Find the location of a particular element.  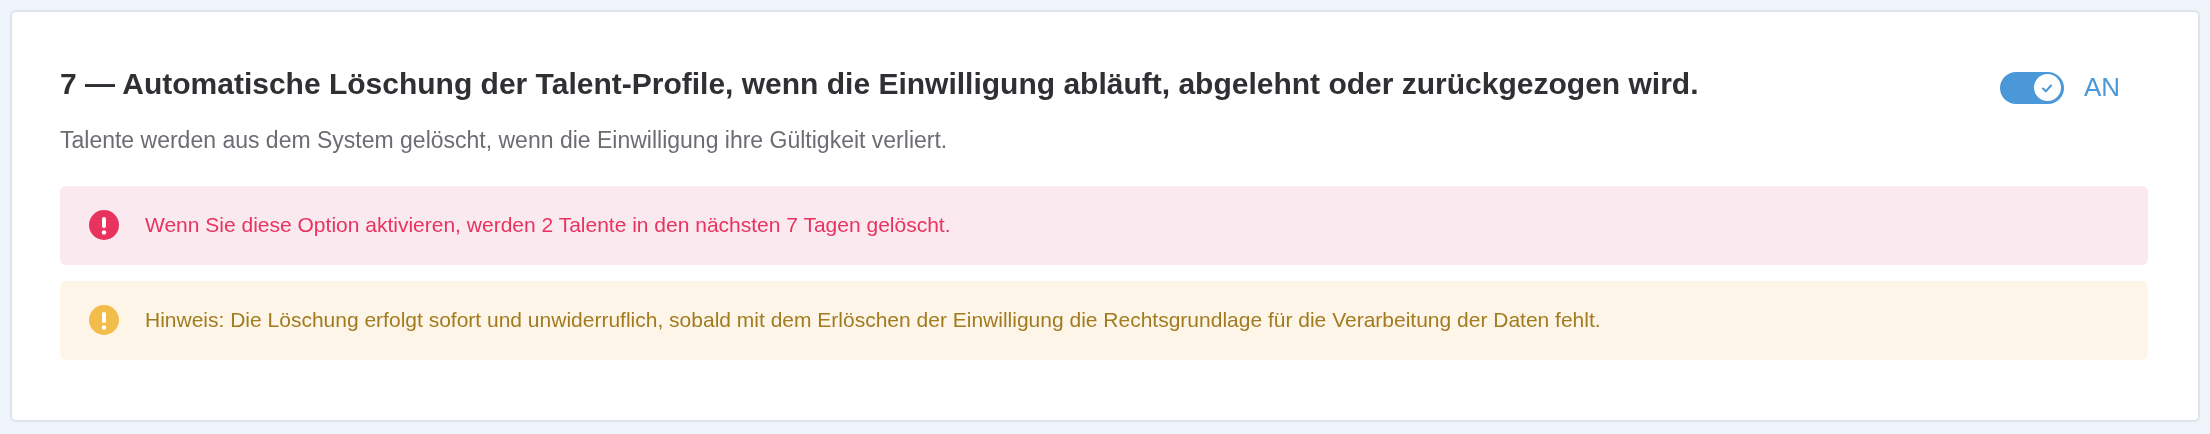

setting-description: Talente werden aus dem System gelöscht, wenn die Einwilligung ihre Gültigkeit verliert. is located at coordinates (504, 140).